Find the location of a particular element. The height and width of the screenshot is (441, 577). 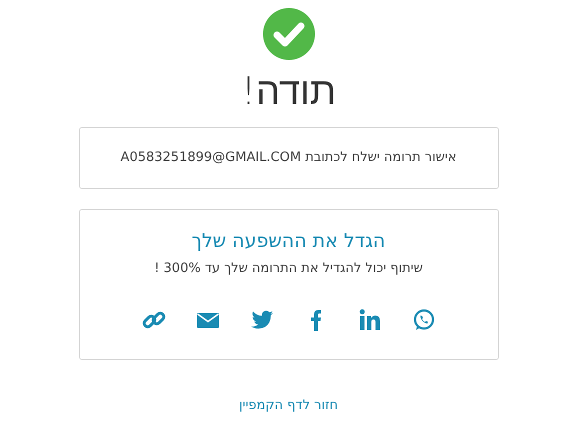

share-subtitle: שיתוף יכול להגדיל את התרומה שלך עד 300% ! is located at coordinates (288, 269).